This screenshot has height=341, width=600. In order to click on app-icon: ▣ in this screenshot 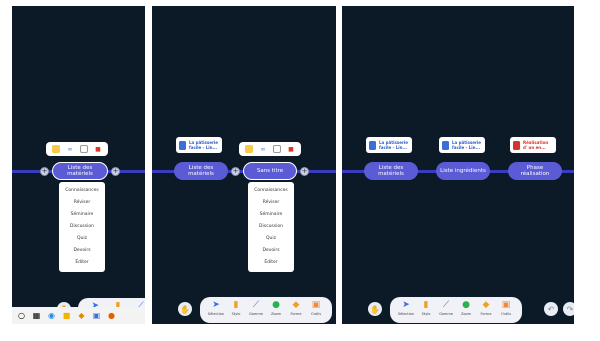, I will do `click(96, 315)`.